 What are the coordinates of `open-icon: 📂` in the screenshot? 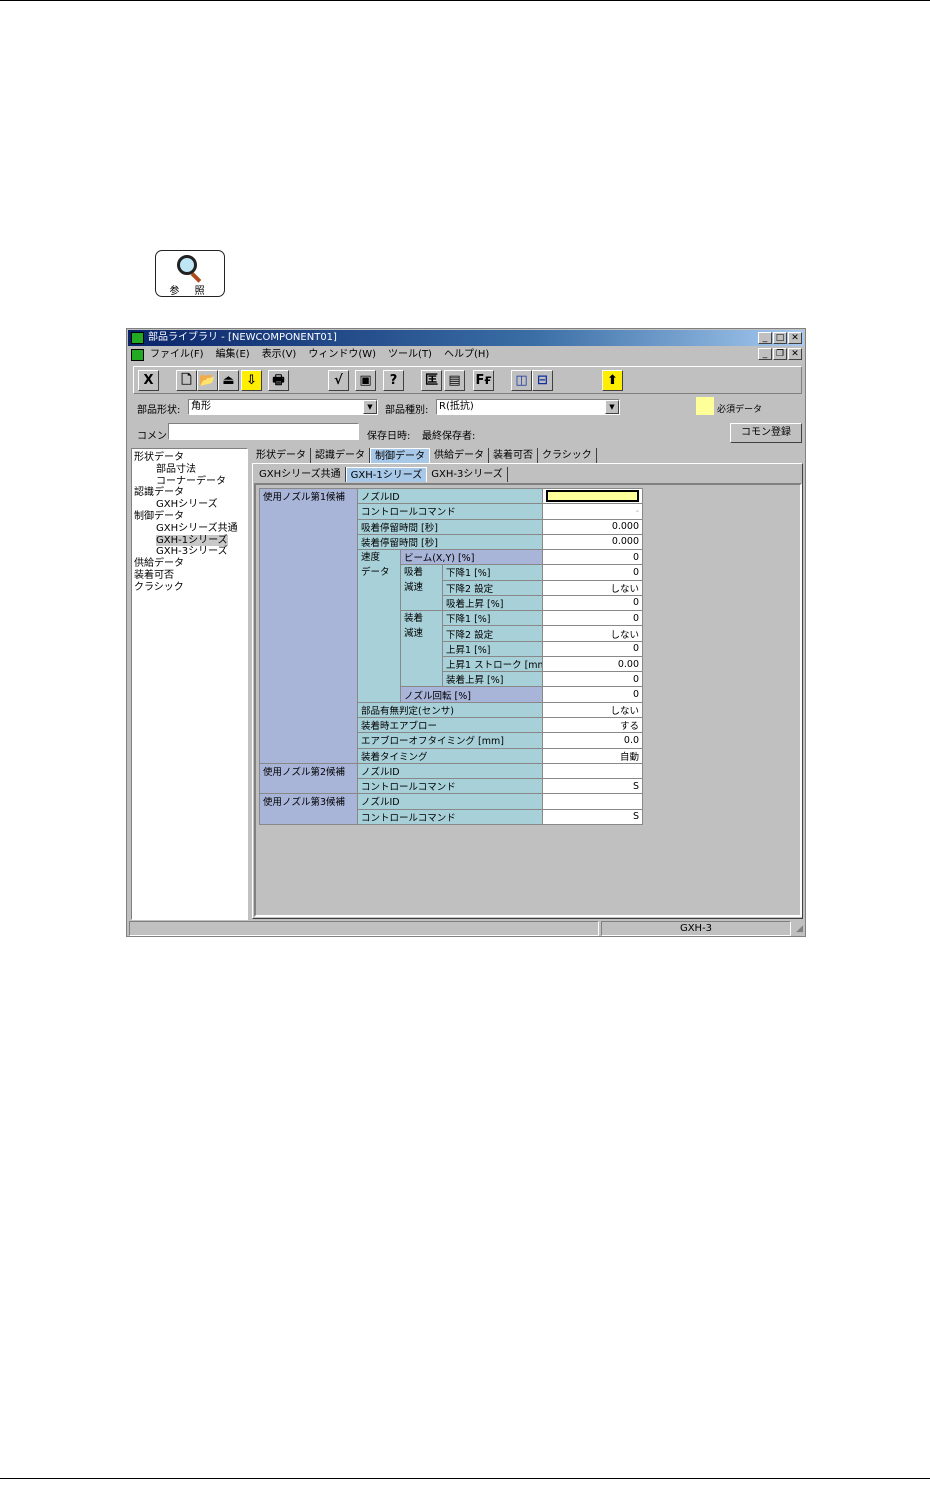 It's located at (207, 380).